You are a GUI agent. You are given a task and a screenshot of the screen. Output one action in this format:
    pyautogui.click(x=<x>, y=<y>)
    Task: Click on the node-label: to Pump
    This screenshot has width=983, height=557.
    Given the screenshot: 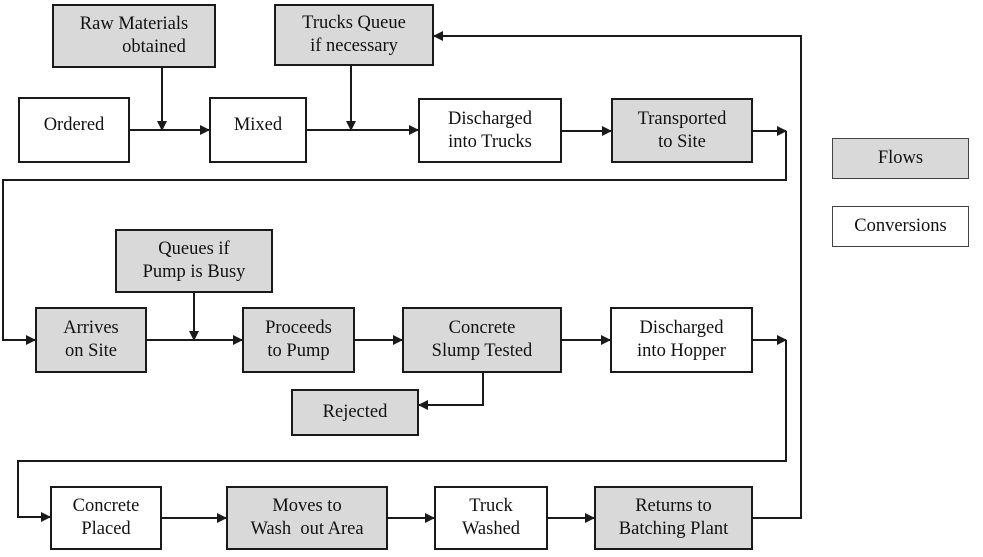 What is the action you would take?
    pyautogui.click(x=298, y=351)
    